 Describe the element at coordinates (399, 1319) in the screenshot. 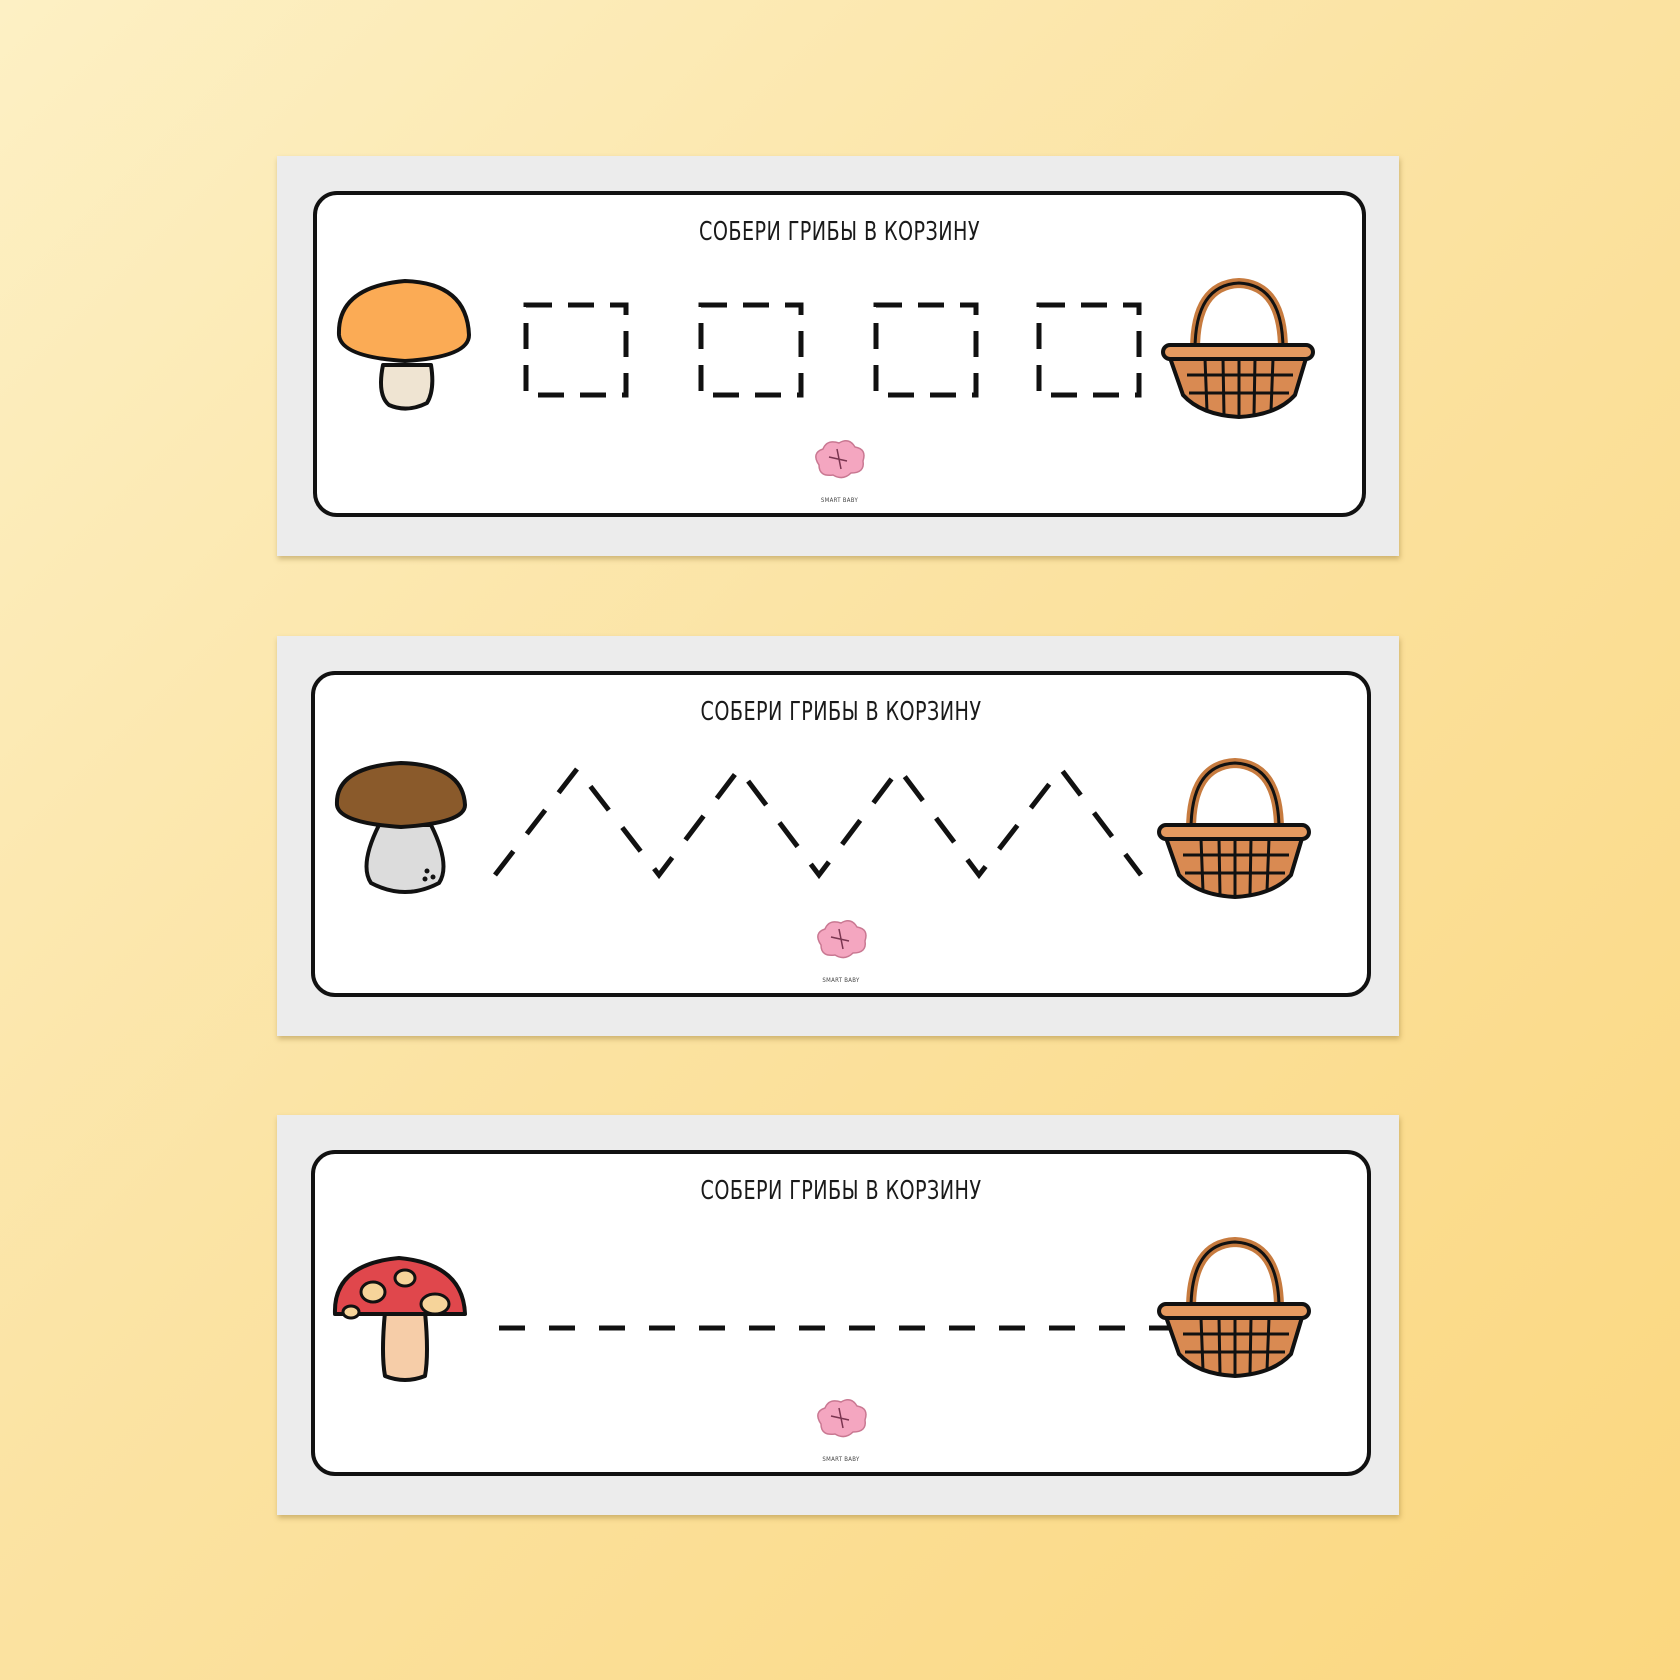

I see `fly-agaric-mushroom-icon` at that location.